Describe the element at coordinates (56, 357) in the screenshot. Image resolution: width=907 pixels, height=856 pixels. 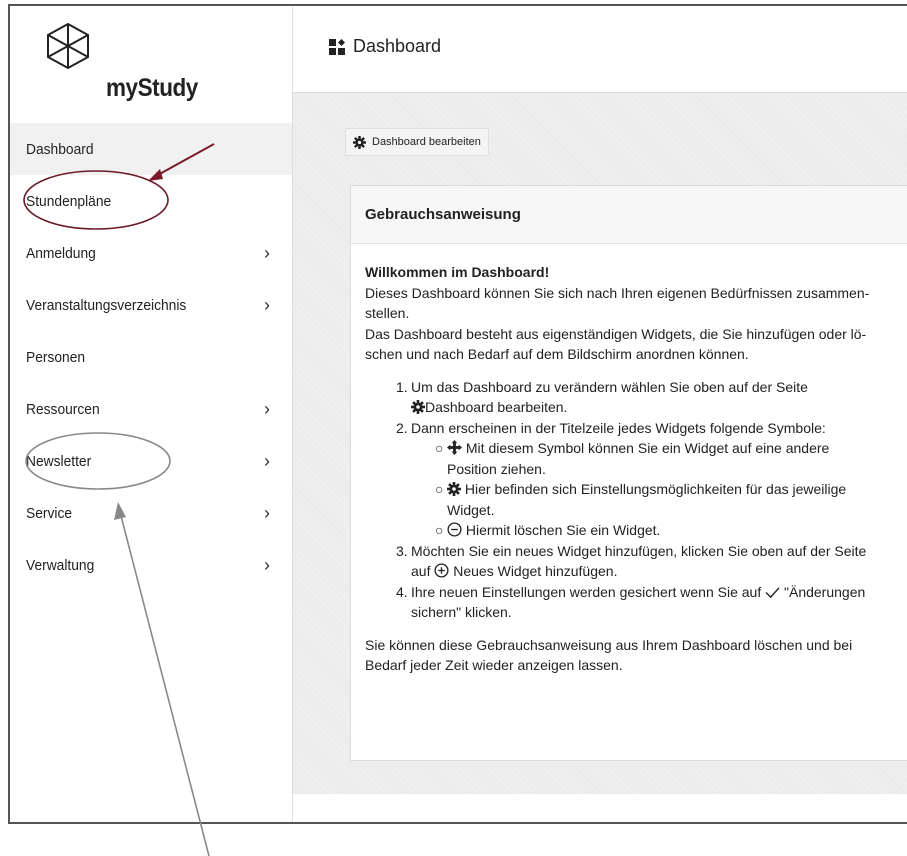
I see `sidebar-item-label: Personen` at that location.